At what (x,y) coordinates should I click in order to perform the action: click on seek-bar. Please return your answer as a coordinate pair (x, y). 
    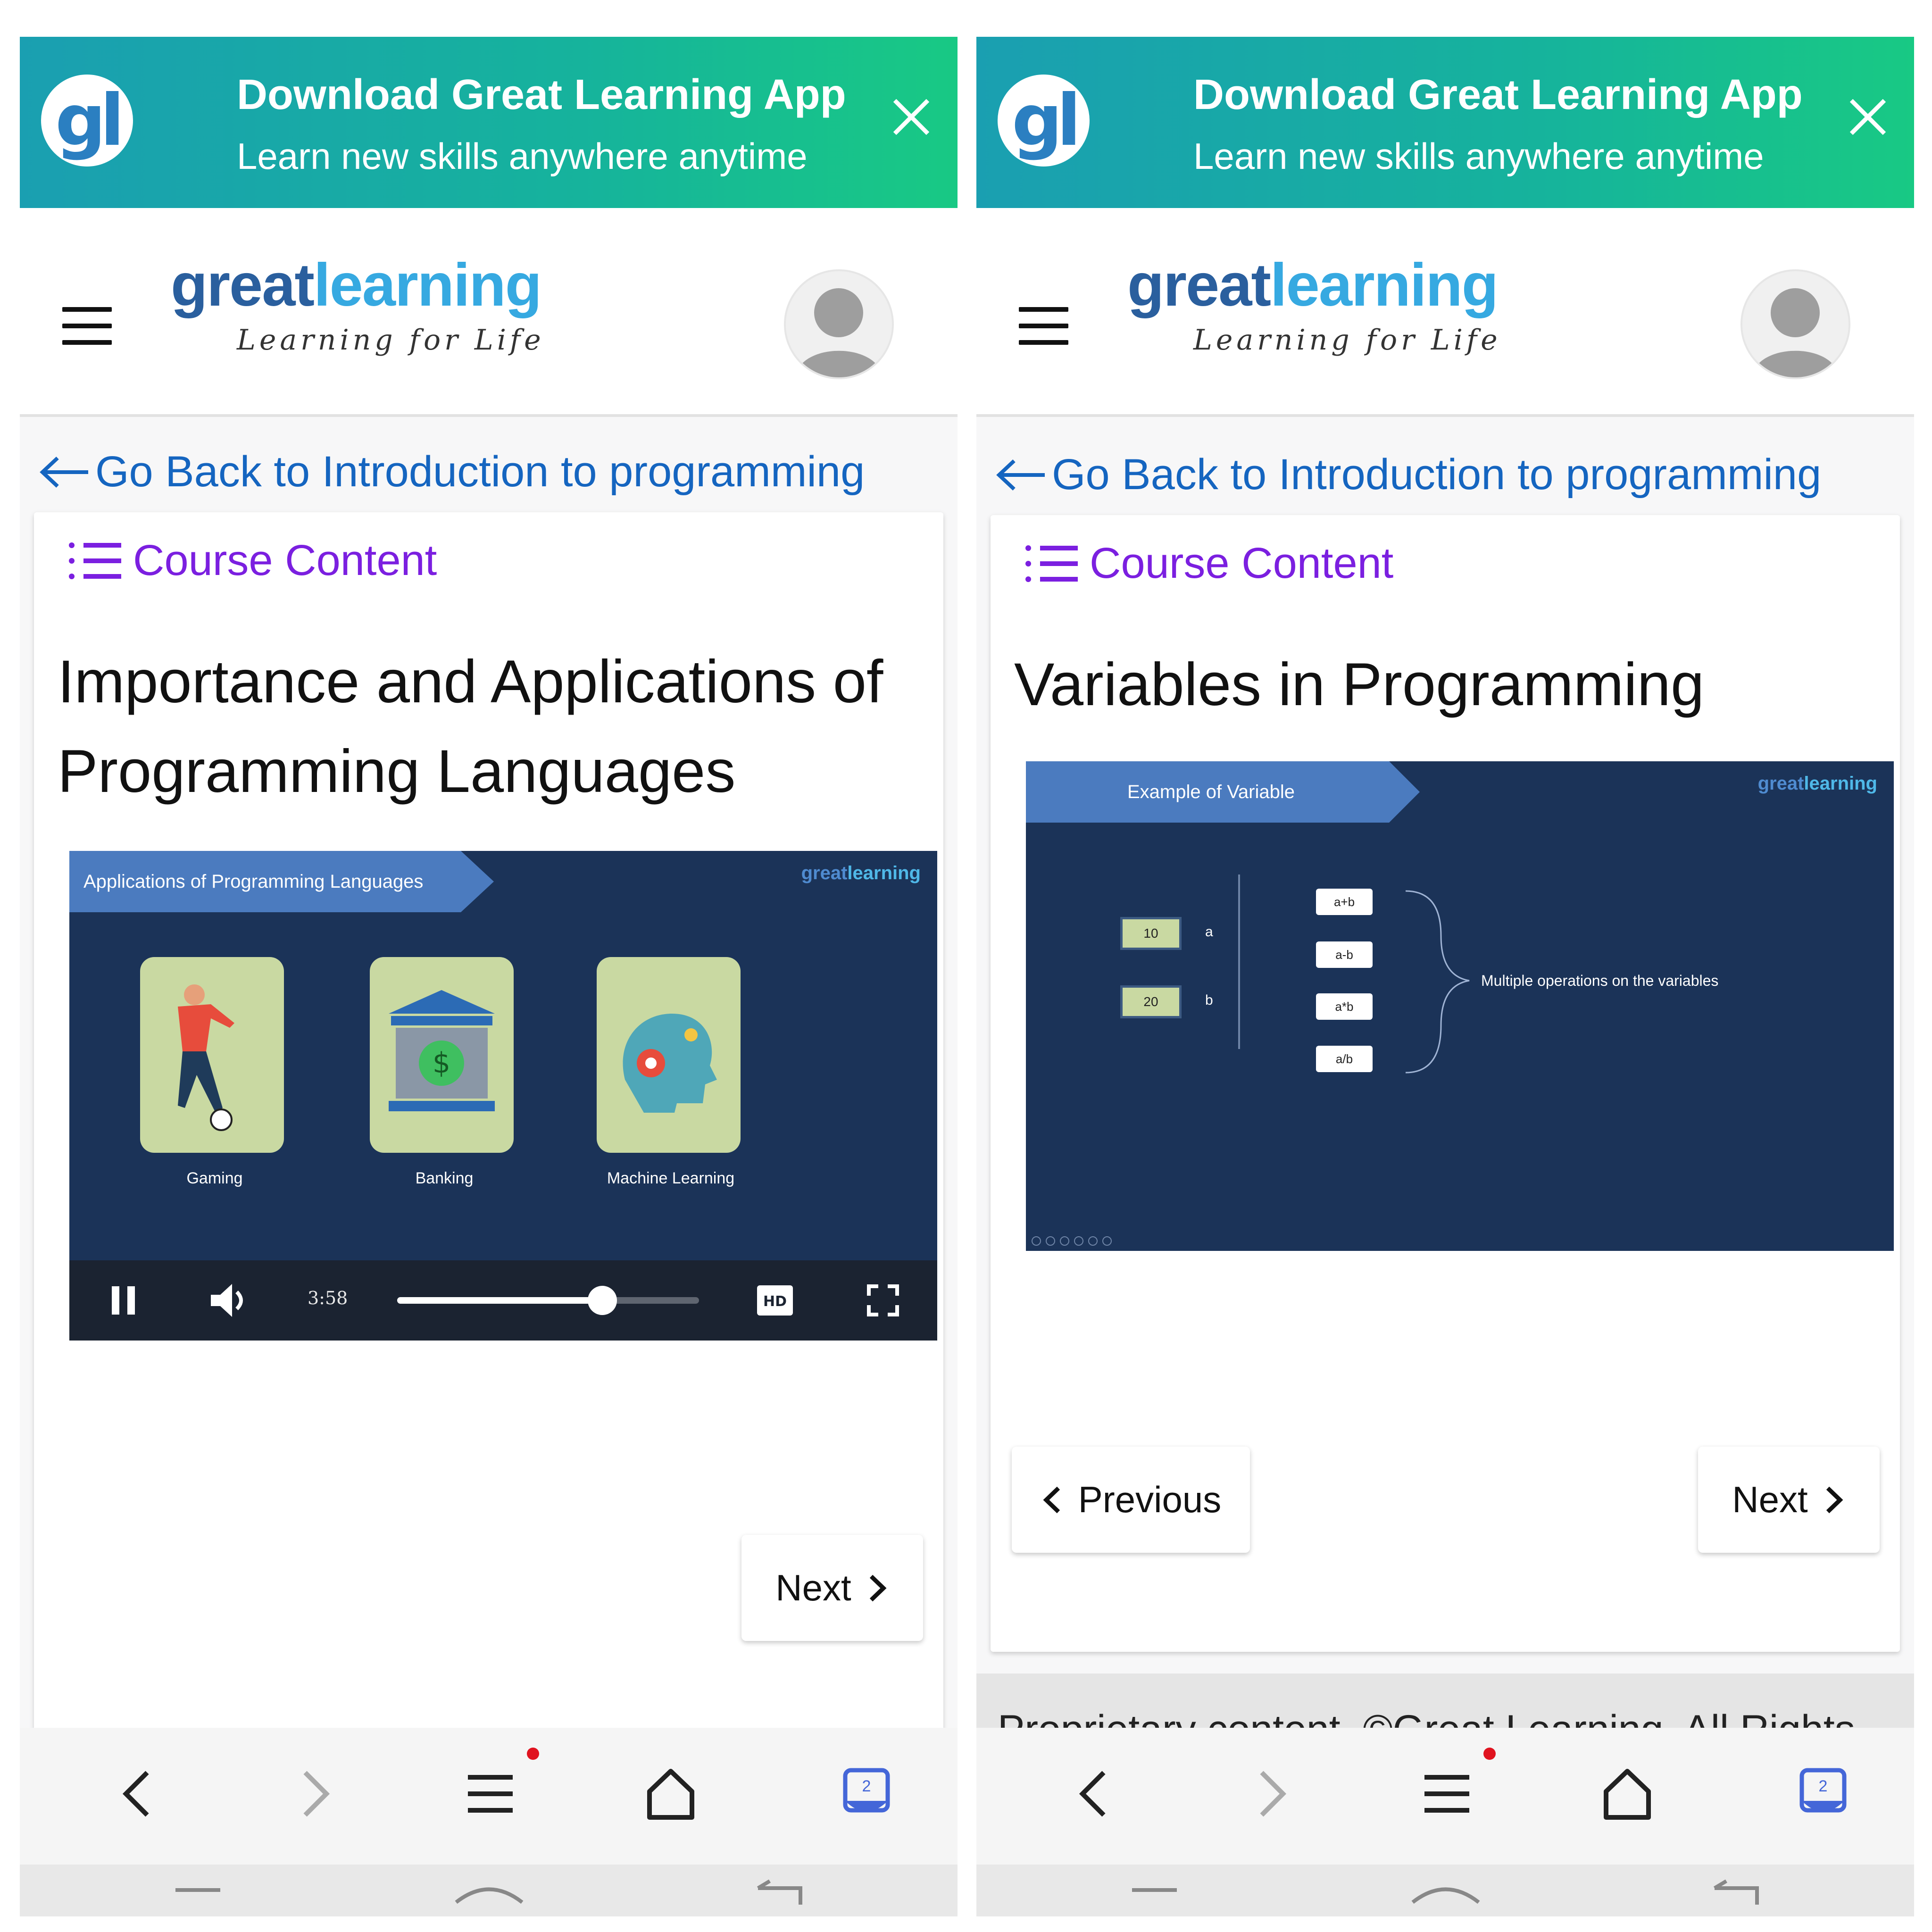
    Looking at the image, I should click on (548, 1300).